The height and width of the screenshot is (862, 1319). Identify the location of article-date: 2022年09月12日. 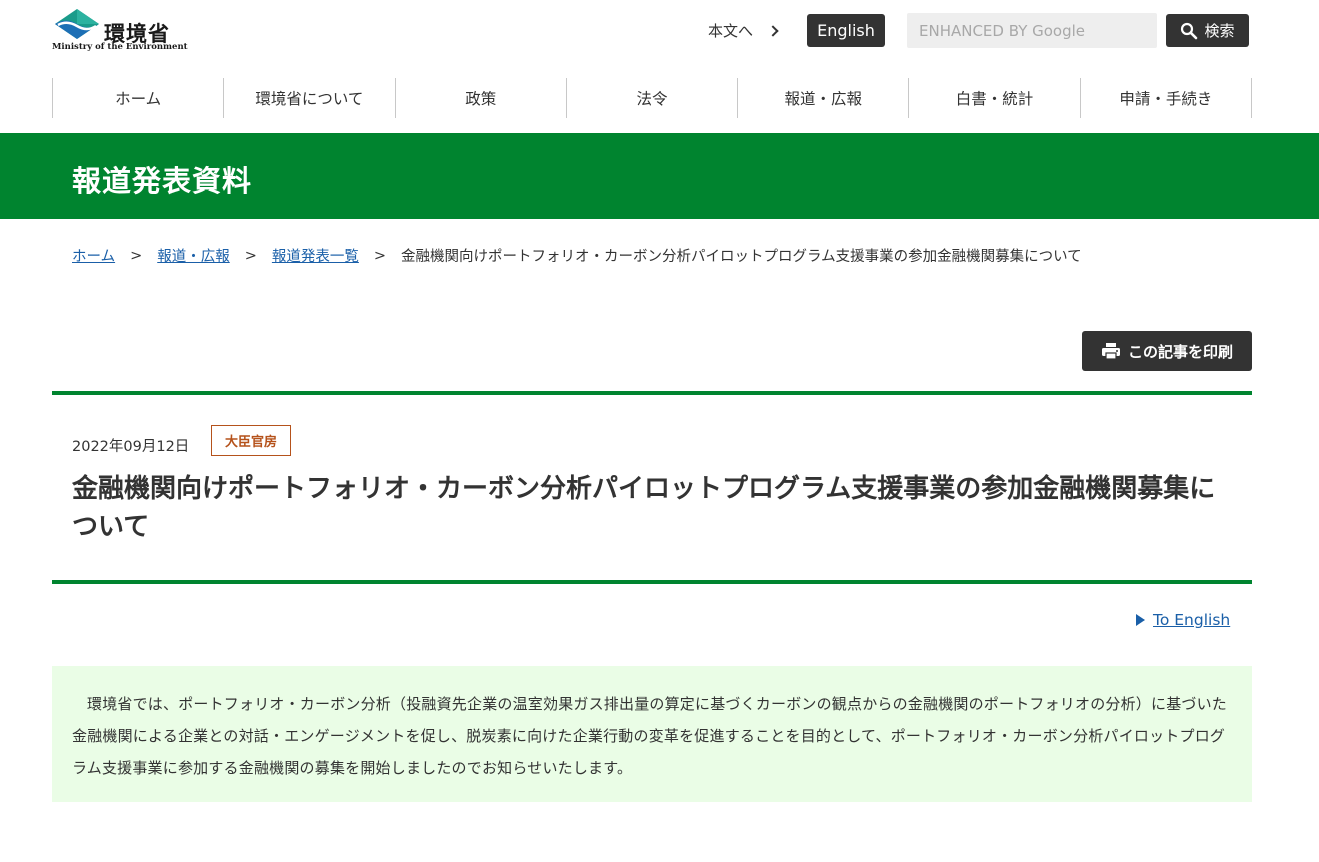
(131, 447).